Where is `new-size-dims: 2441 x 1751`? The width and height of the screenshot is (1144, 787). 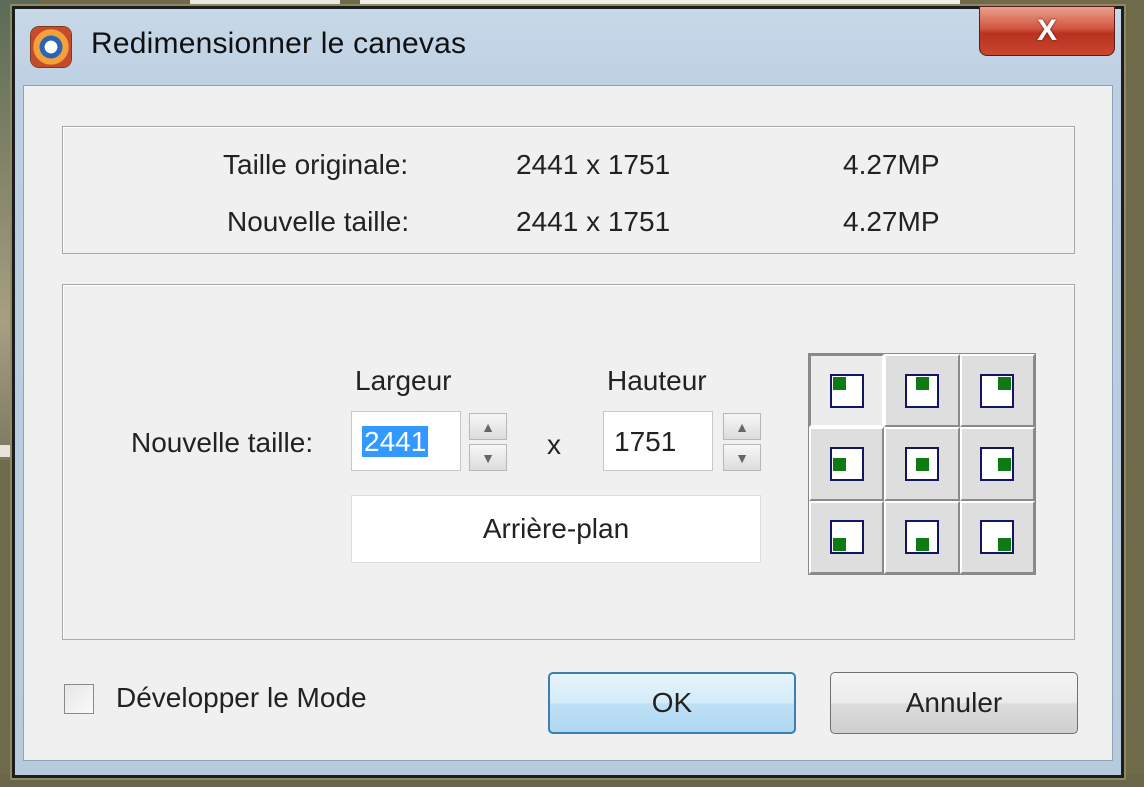 new-size-dims: 2441 x 1751 is located at coordinates (593, 221).